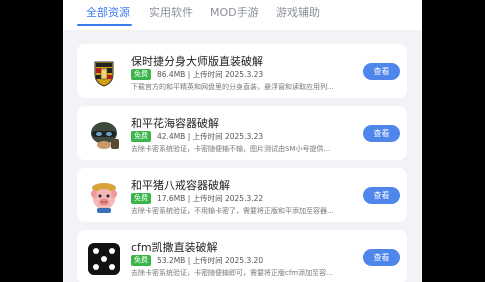 The width and height of the screenshot is (485, 282). I want to click on category-tabs: 全部资源 实用软件 MOD手游 游戏辅助, so click(242, 15).